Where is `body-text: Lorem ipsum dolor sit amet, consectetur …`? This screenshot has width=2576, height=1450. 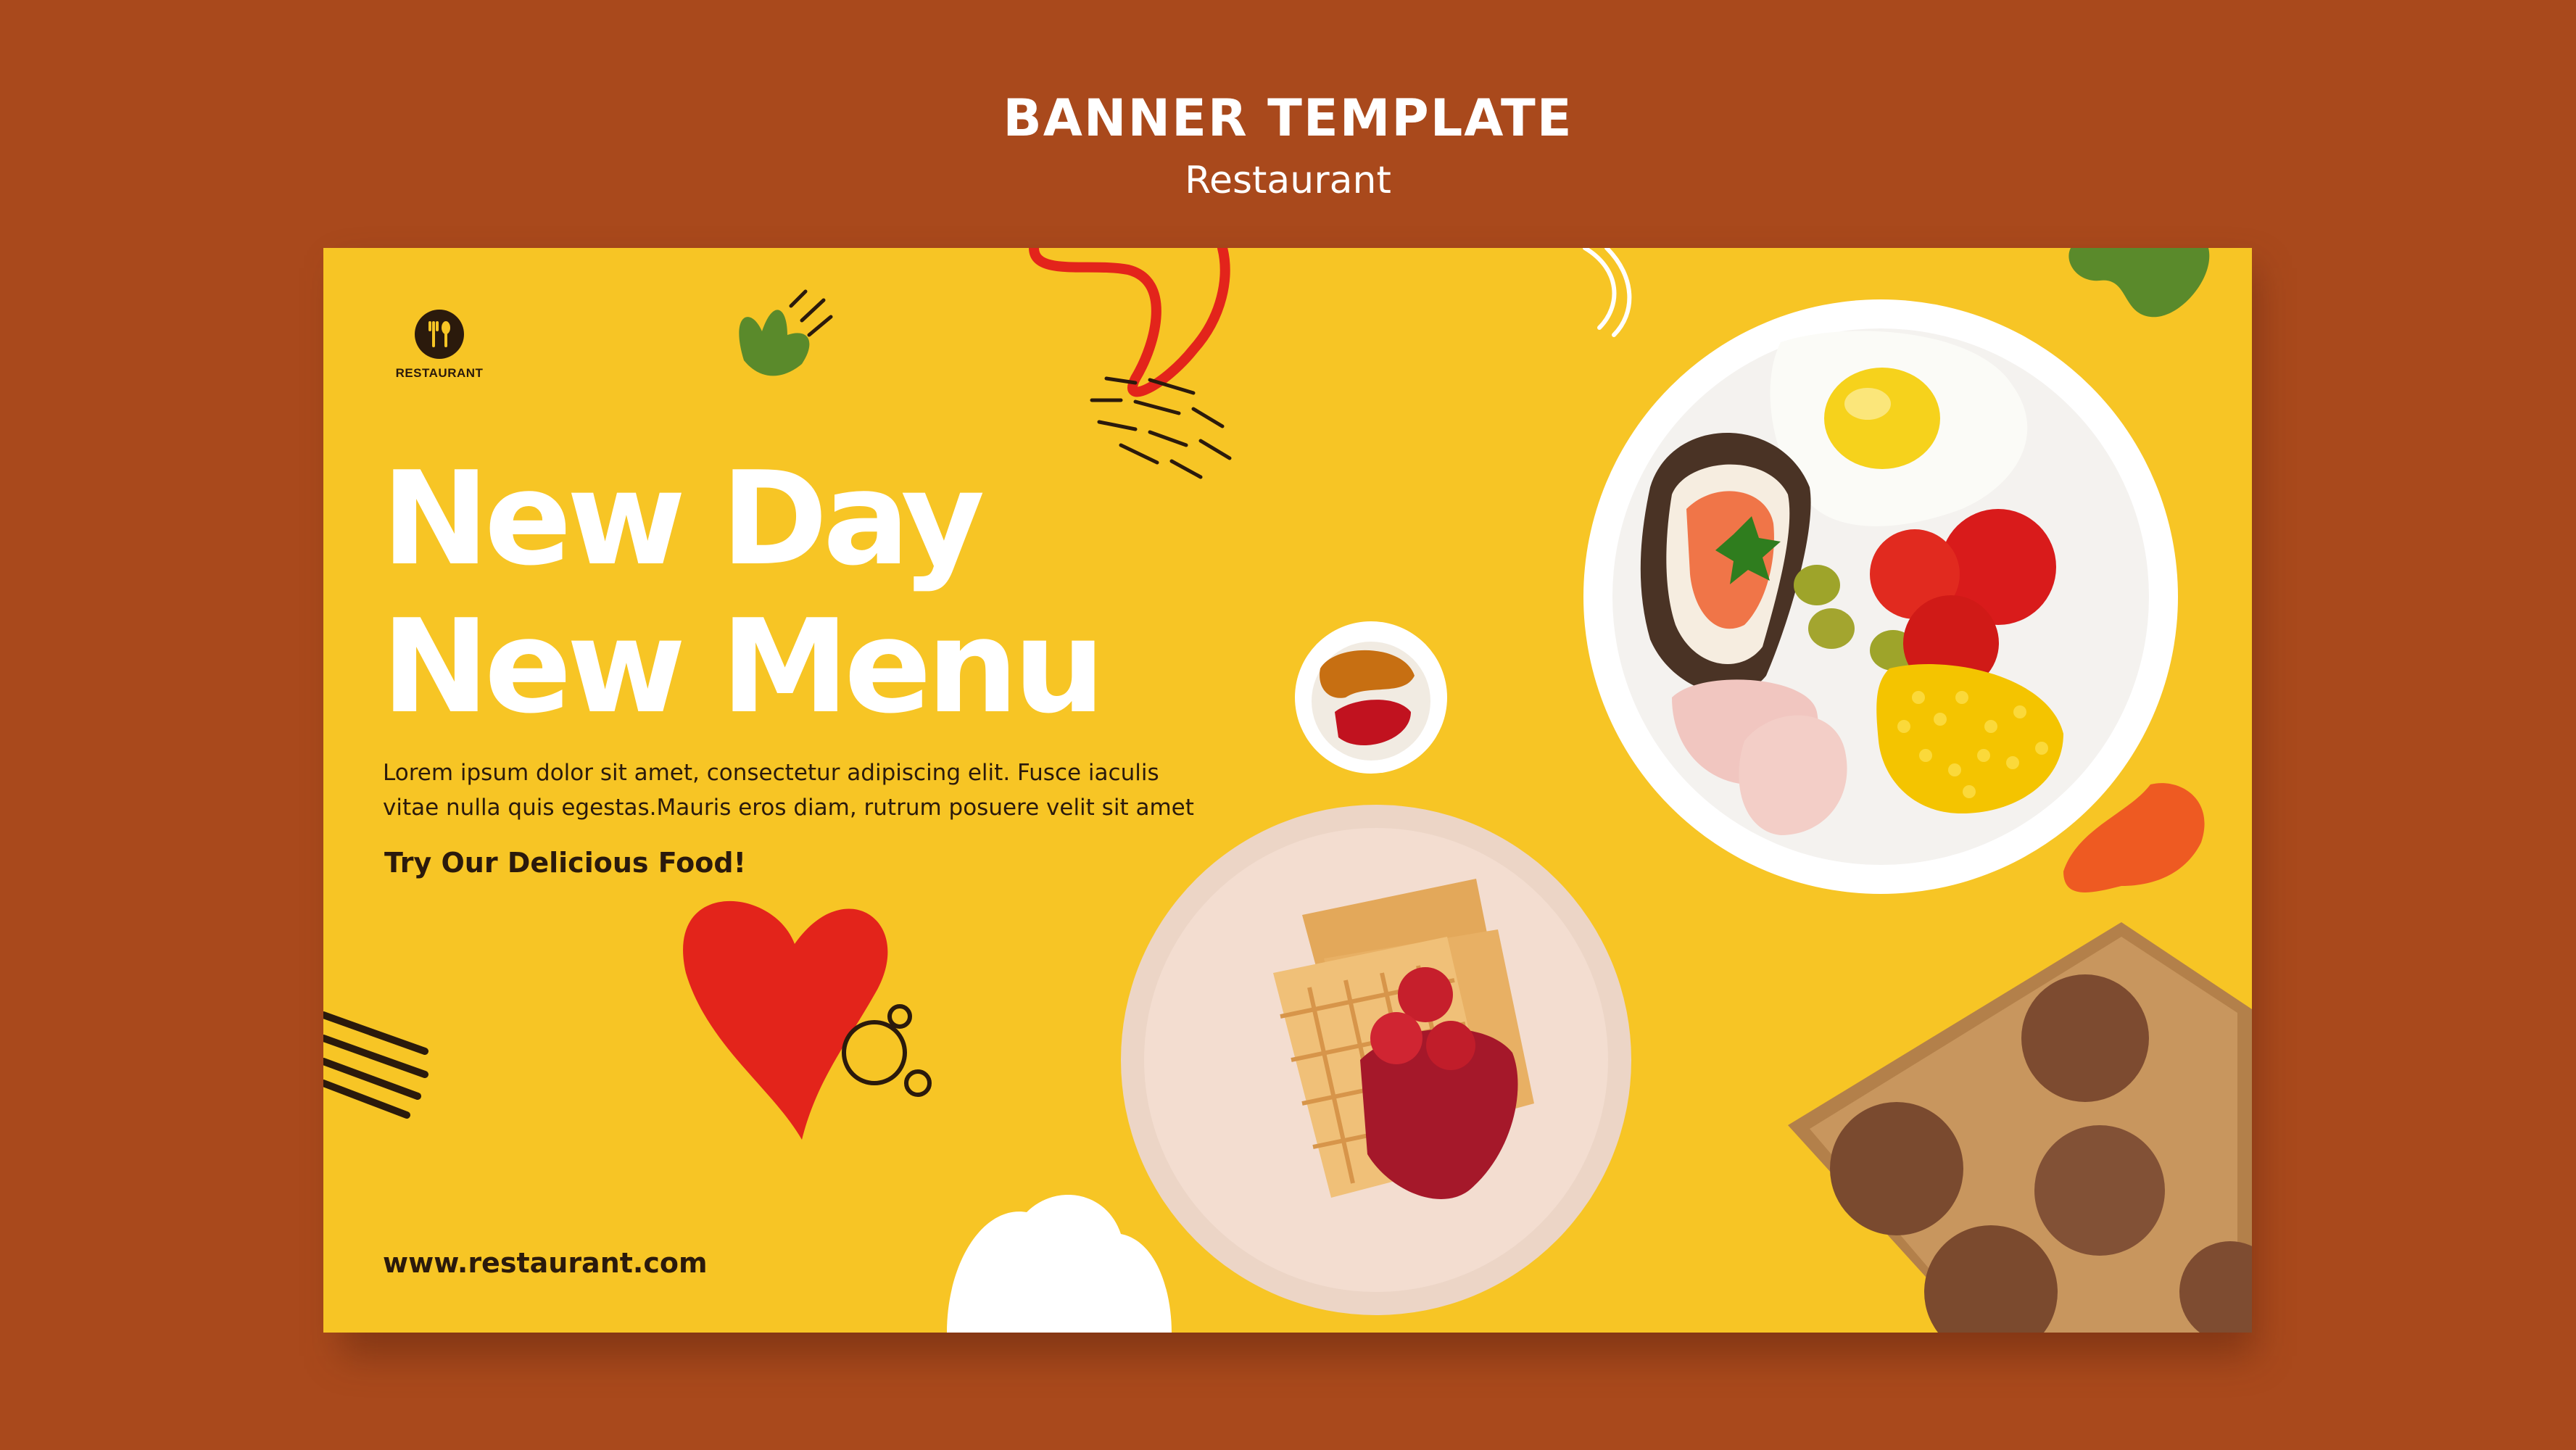
body-text: Lorem ipsum dolor sit amet, consectetur … is located at coordinates (818, 790).